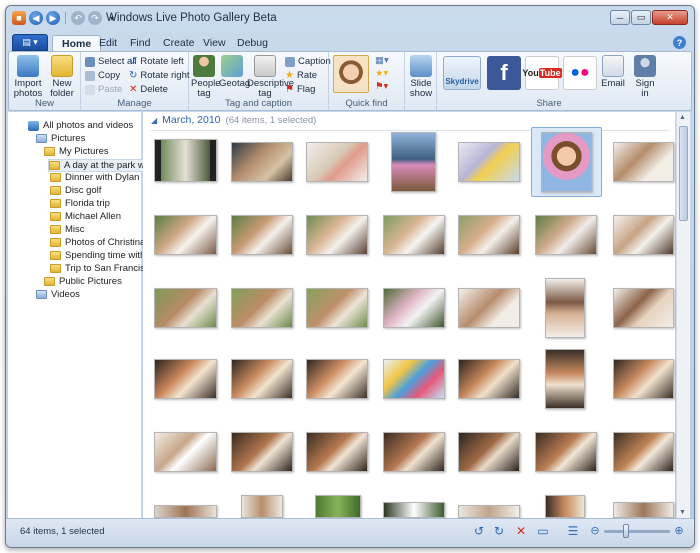  I want to click on collapse-triangle-icon: ◢, so click(154, 120).